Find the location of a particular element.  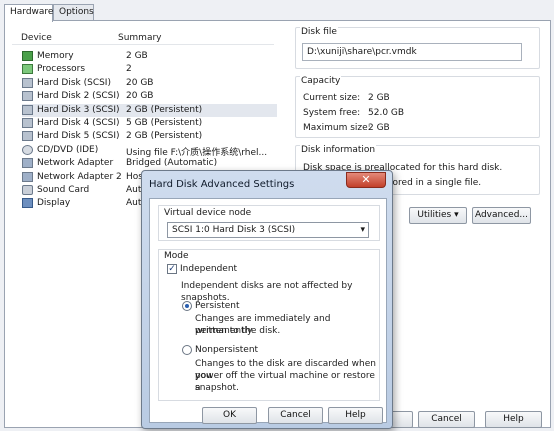

tab-hardware: Hardware is located at coordinates (28, 13).